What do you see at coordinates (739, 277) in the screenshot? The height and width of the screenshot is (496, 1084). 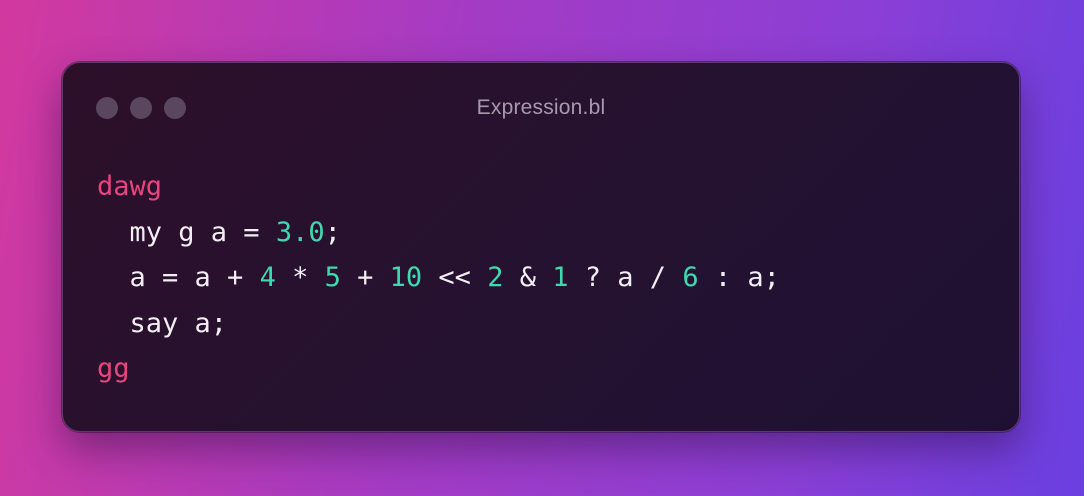 I see `code-text: : a;` at bounding box center [739, 277].